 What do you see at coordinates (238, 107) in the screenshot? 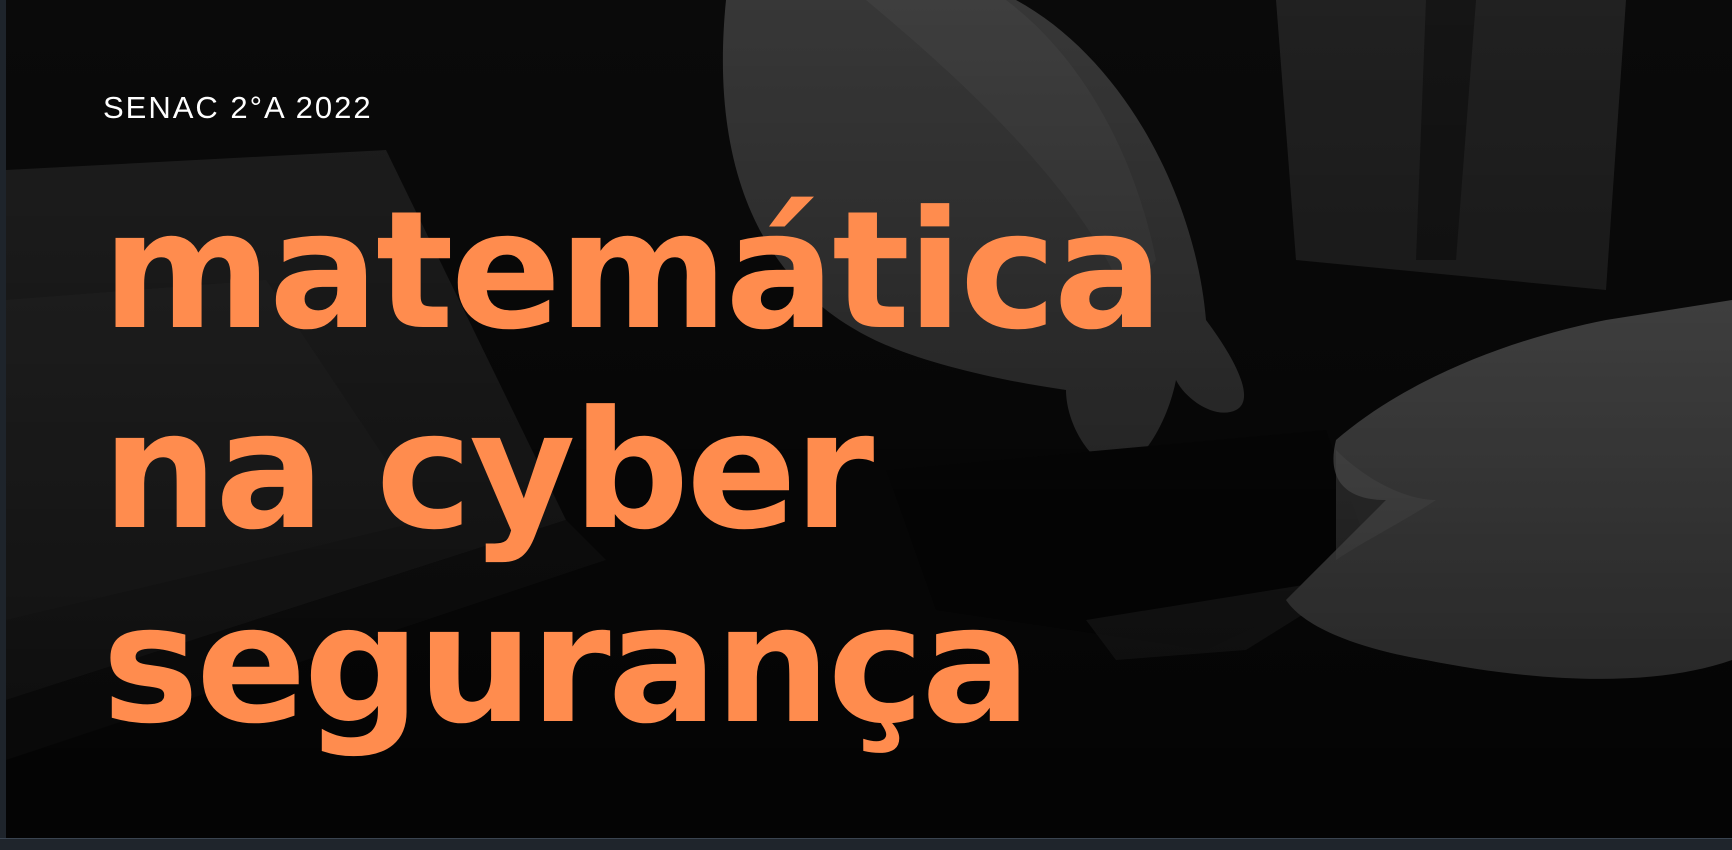
I see `slide-subtitle: SENAC 2°A 2022` at bounding box center [238, 107].